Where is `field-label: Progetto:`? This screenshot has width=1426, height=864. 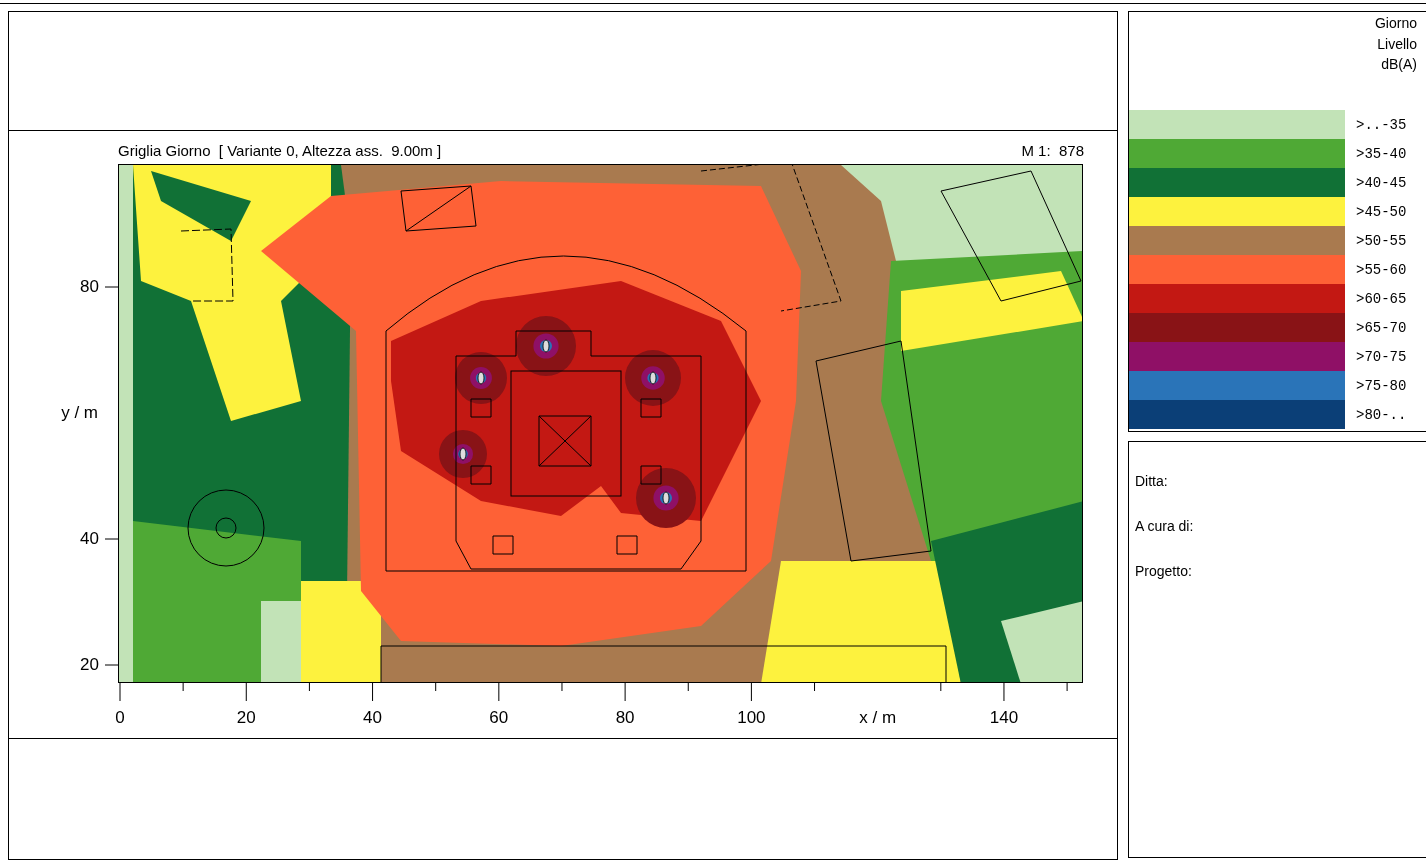 field-label: Progetto: is located at coordinates (1164, 572).